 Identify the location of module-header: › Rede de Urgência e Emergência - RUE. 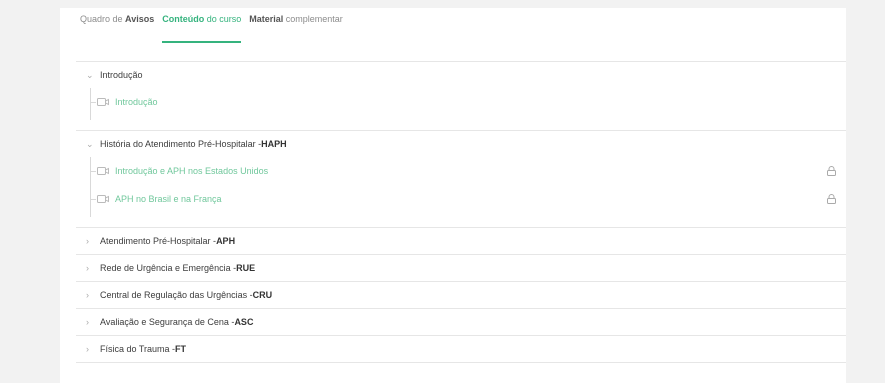
(461, 268).